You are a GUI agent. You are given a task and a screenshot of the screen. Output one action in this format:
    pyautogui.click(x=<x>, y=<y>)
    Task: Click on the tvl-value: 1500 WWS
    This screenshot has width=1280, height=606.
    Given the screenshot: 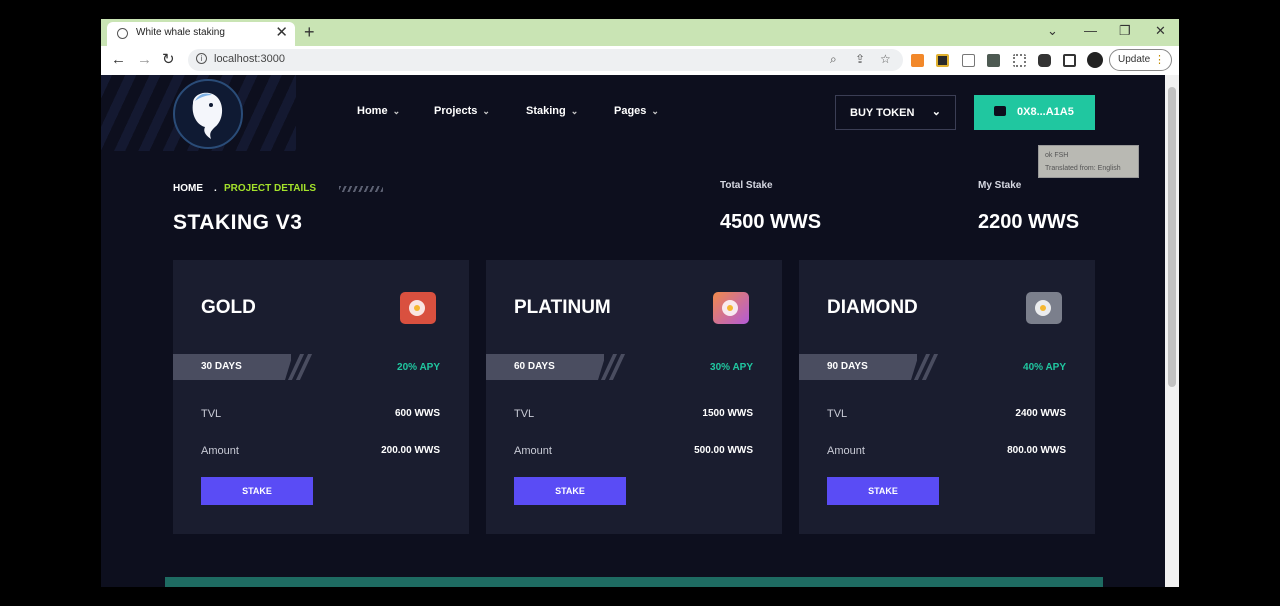 What is the action you would take?
    pyautogui.click(x=727, y=413)
    